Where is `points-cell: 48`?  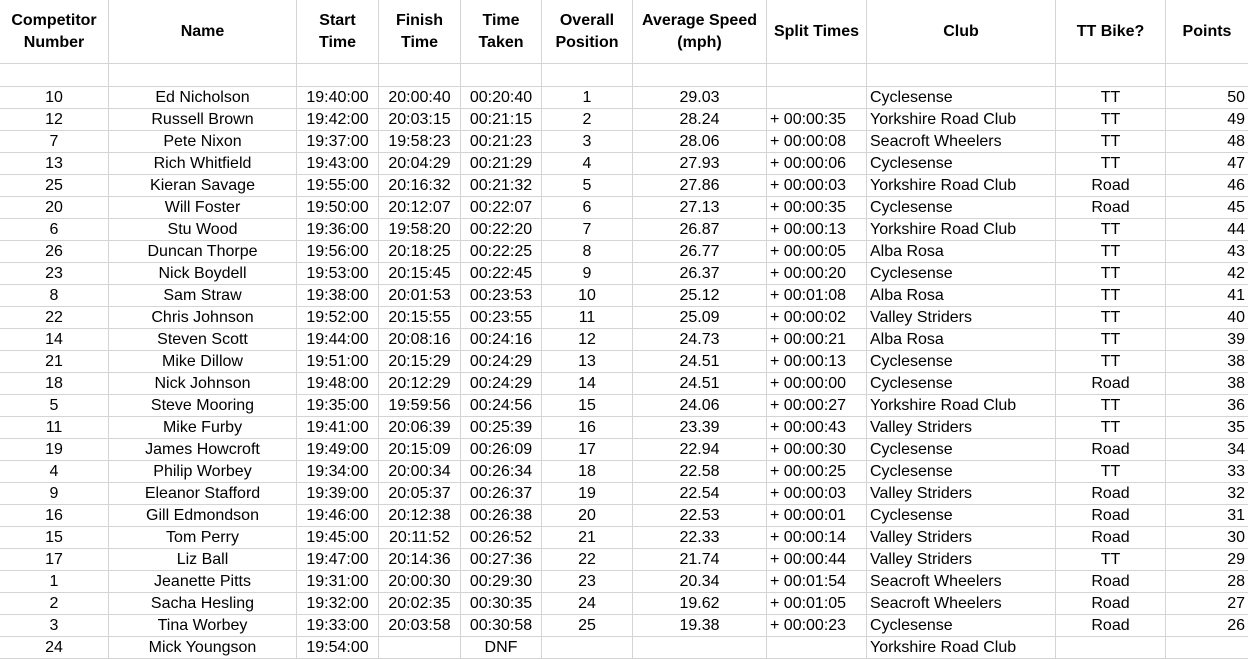
points-cell: 48 is located at coordinates (1206, 141).